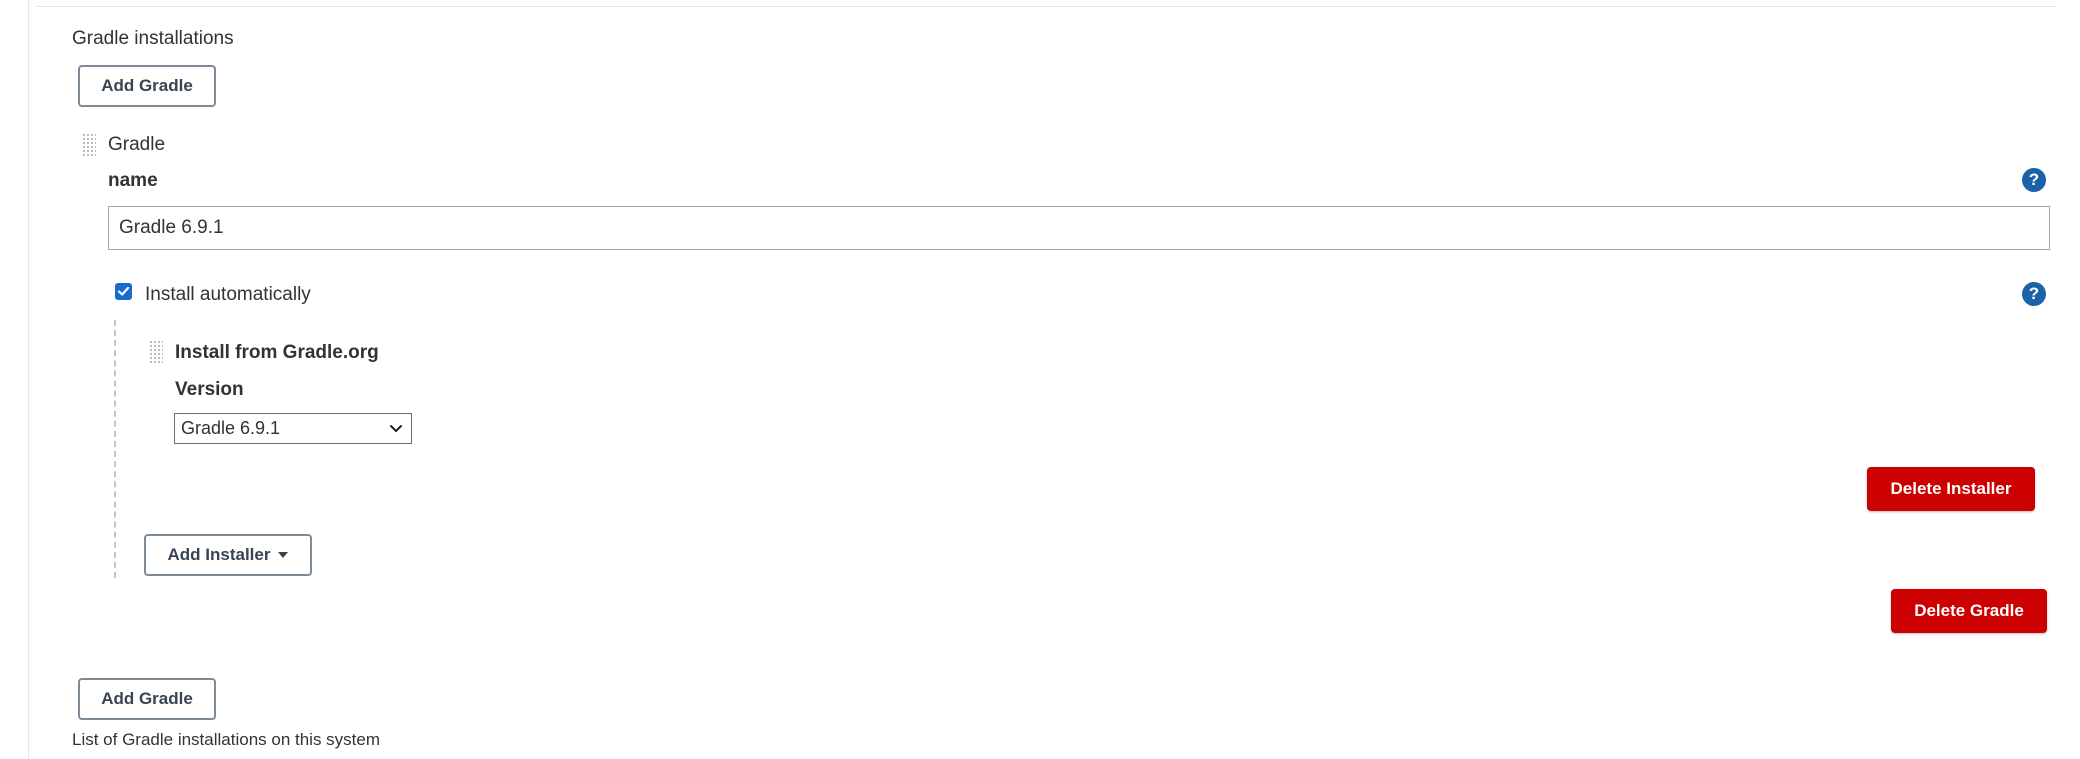 The width and height of the screenshot is (2080, 759). Describe the element at coordinates (2034, 180) in the screenshot. I see `name-help-icon: ?` at that location.